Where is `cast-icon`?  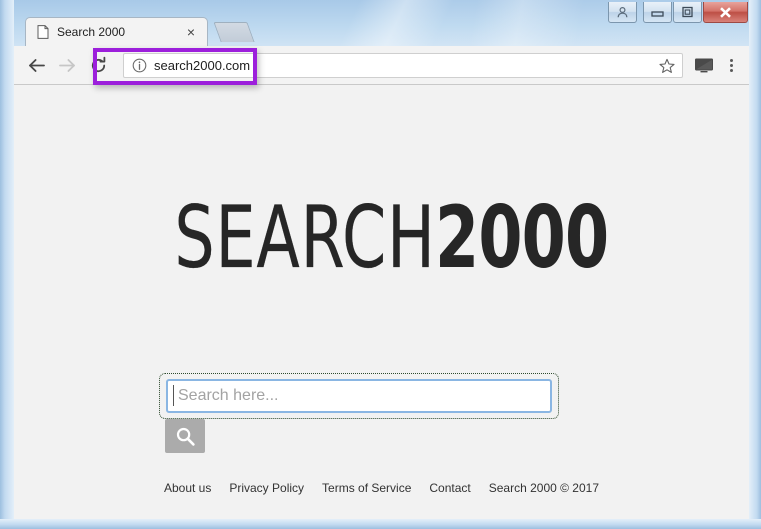
cast-icon is located at coordinates (704, 65).